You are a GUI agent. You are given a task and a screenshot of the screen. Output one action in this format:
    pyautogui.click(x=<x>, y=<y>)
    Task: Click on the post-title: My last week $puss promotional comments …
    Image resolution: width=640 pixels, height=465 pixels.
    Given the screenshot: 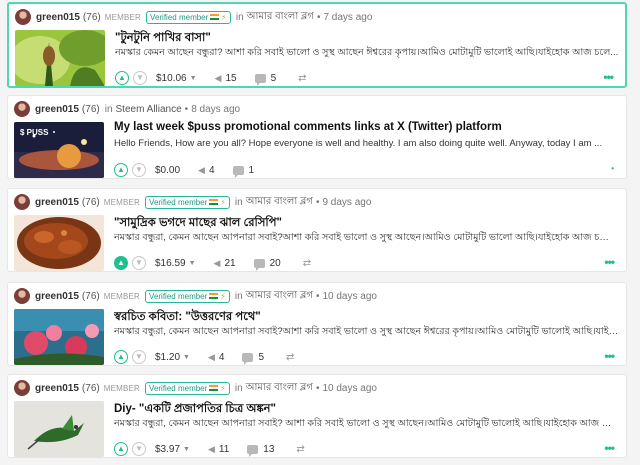 What is the action you would take?
    pyautogui.click(x=366, y=127)
    